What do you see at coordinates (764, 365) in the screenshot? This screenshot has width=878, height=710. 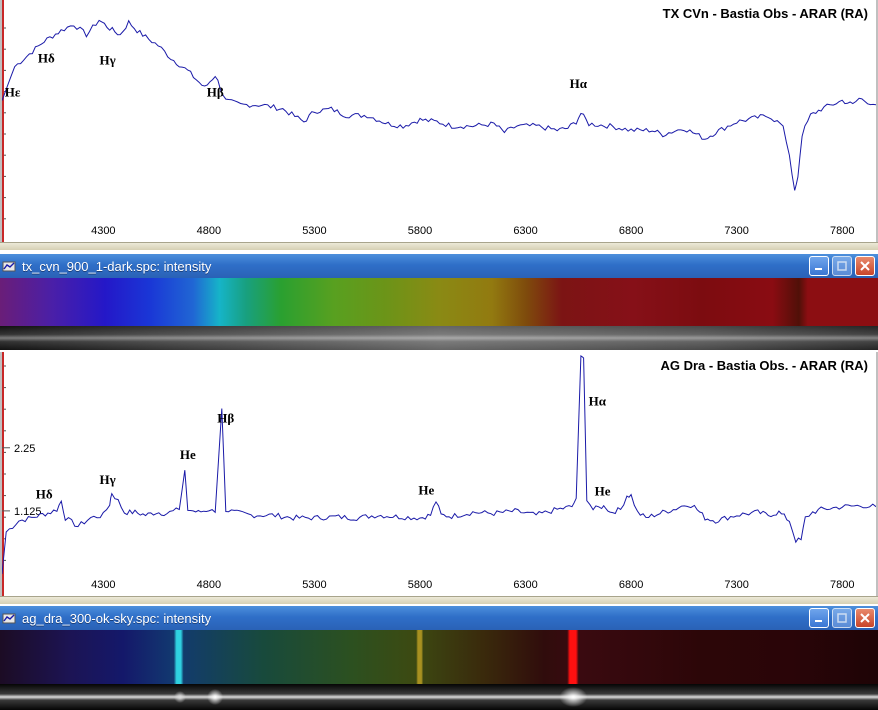 I see `chart-title: AG Dra - Bastia Obs. - ARAR (RA)` at bounding box center [764, 365].